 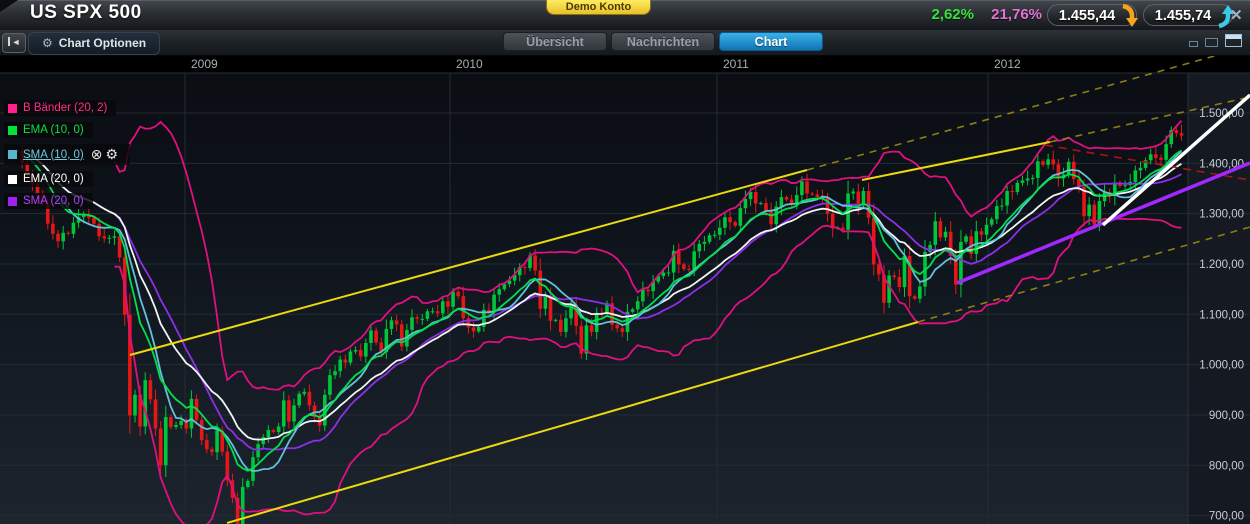 What do you see at coordinates (102, 43) in the screenshot?
I see `chart-options-label: Chart Optionen` at bounding box center [102, 43].